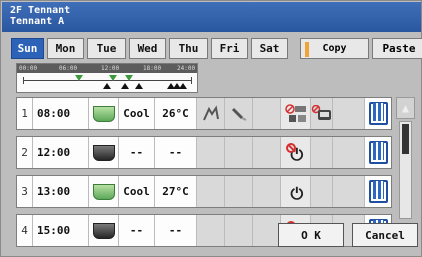 The height and width of the screenshot is (257, 422). Describe the element at coordinates (147, 48) in the screenshot. I see `tab-wed: Wed` at that location.